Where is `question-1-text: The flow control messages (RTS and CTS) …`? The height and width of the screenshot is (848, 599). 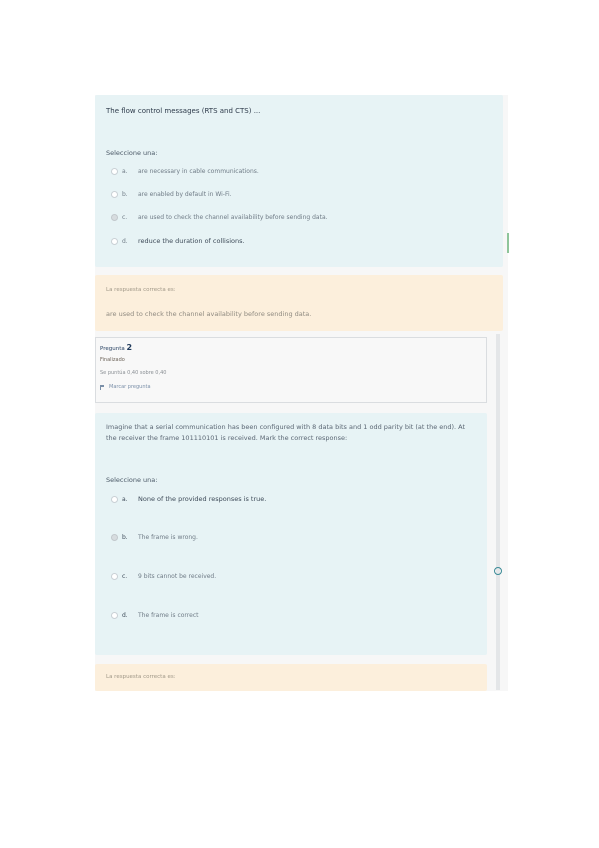 question-1-text: The flow control messages (RTS and CTS) … is located at coordinates (183, 111).